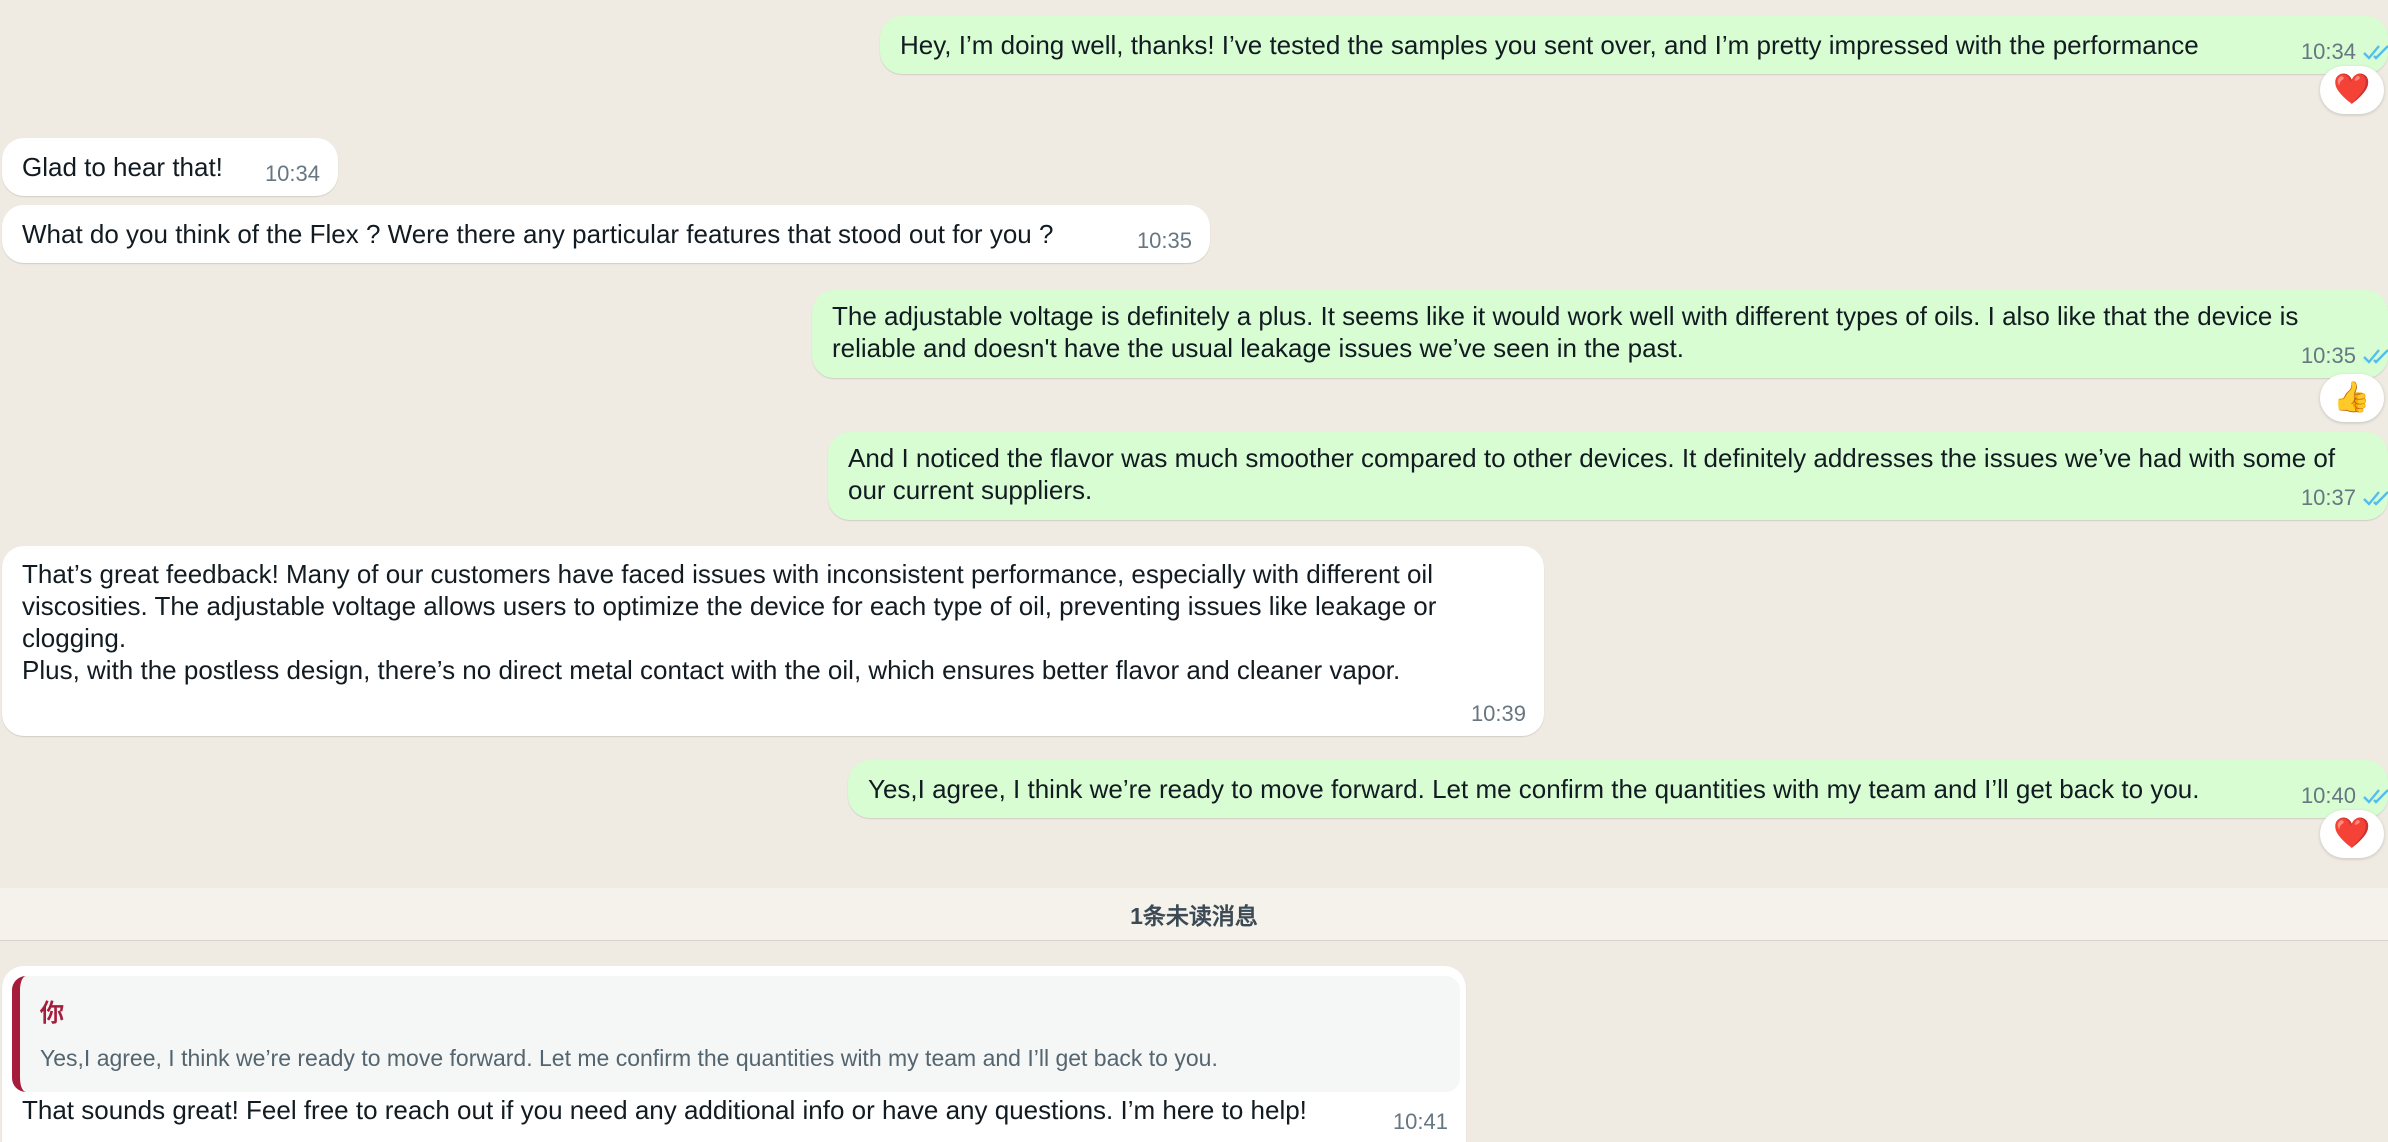 This screenshot has width=2388, height=1142. Describe the element at coordinates (2328, 497) in the screenshot. I see `message-time: 10:37` at that location.